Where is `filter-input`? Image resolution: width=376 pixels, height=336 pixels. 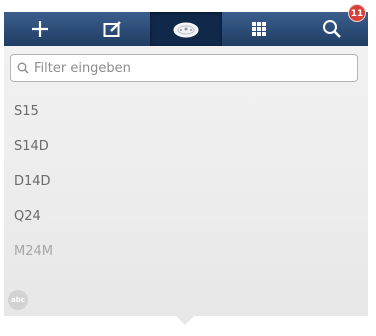 filter-input is located at coordinates (184, 68).